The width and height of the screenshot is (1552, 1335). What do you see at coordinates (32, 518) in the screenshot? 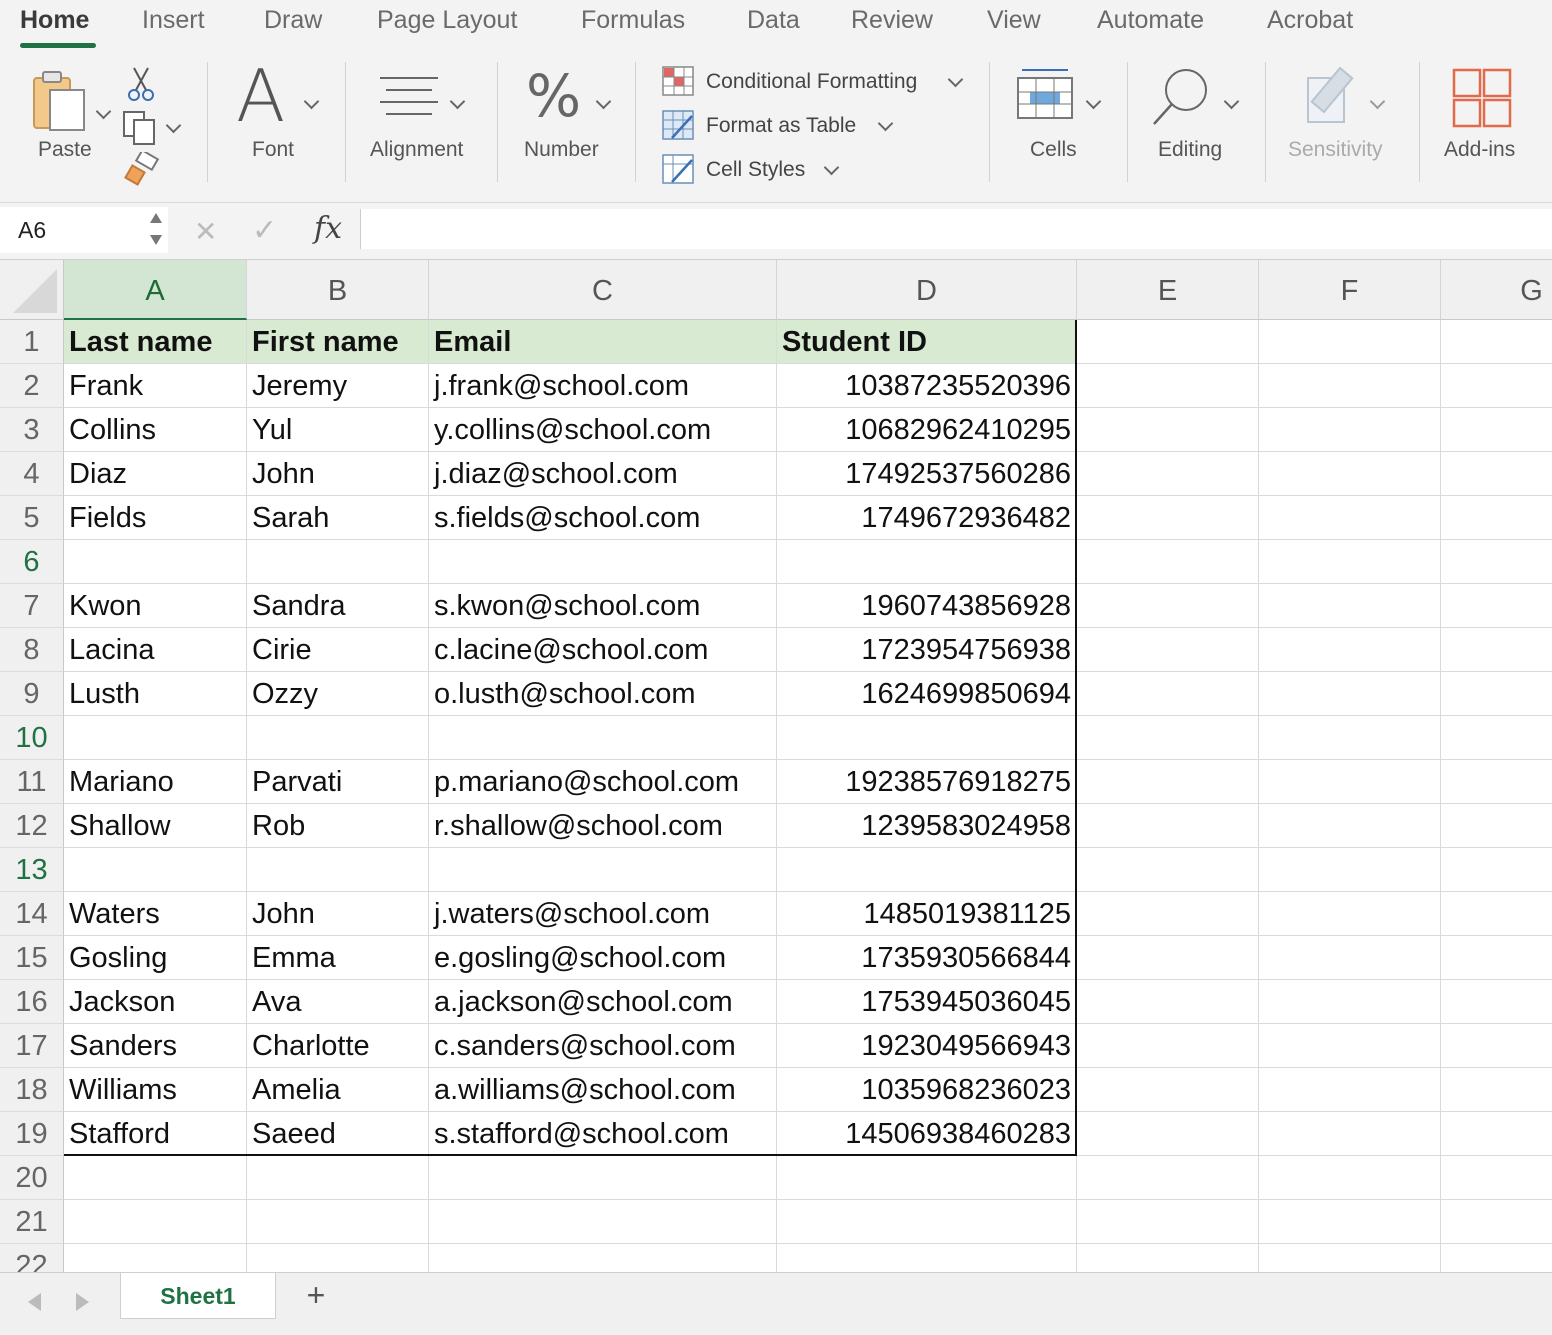
I see `row-header: 5` at bounding box center [32, 518].